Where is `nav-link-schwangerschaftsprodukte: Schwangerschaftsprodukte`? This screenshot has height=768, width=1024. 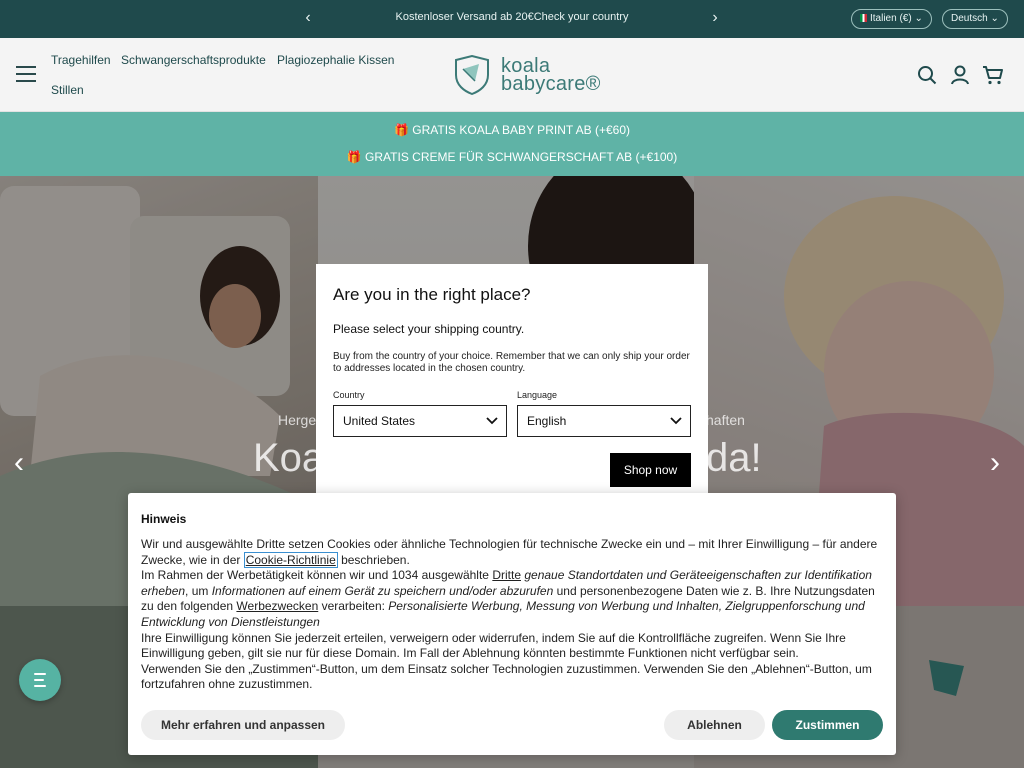 nav-link-schwangerschaftsprodukte: Schwangerschaftsprodukte is located at coordinates (193, 60).